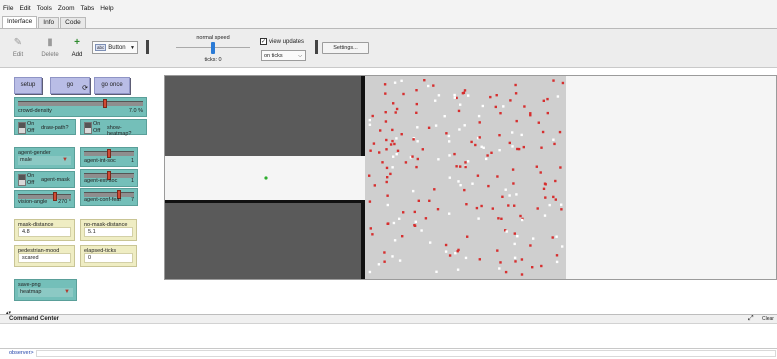  I want to click on widget-type-select: abc Button ▼, so click(115, 47).